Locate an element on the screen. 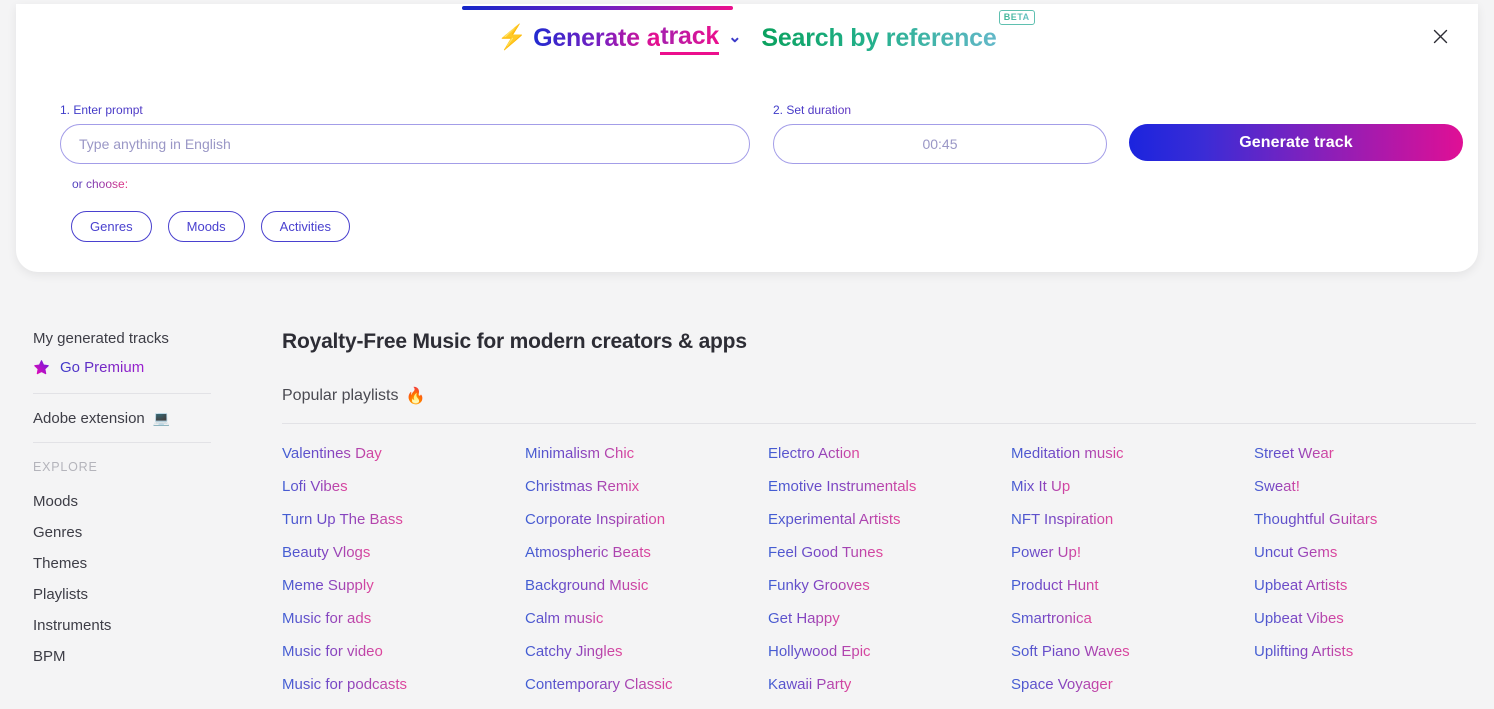 Image resolution: width=1494 pixels, height=709 pixels. playlist-link: Atmospheric Beats is located at coordinates (588, 552).